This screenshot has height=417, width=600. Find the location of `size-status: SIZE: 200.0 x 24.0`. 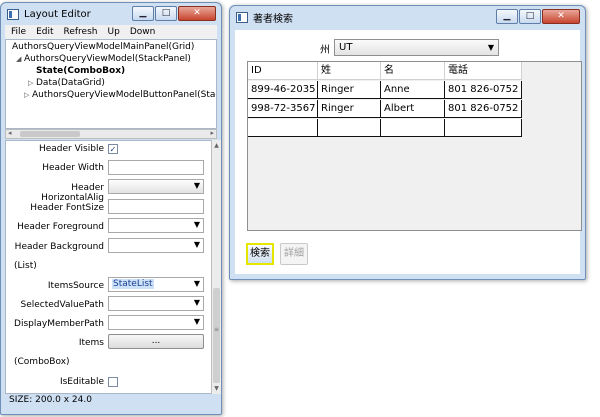

size-status: SIZE: 200.0 x 24.0 is located at coordinates (50, 400).